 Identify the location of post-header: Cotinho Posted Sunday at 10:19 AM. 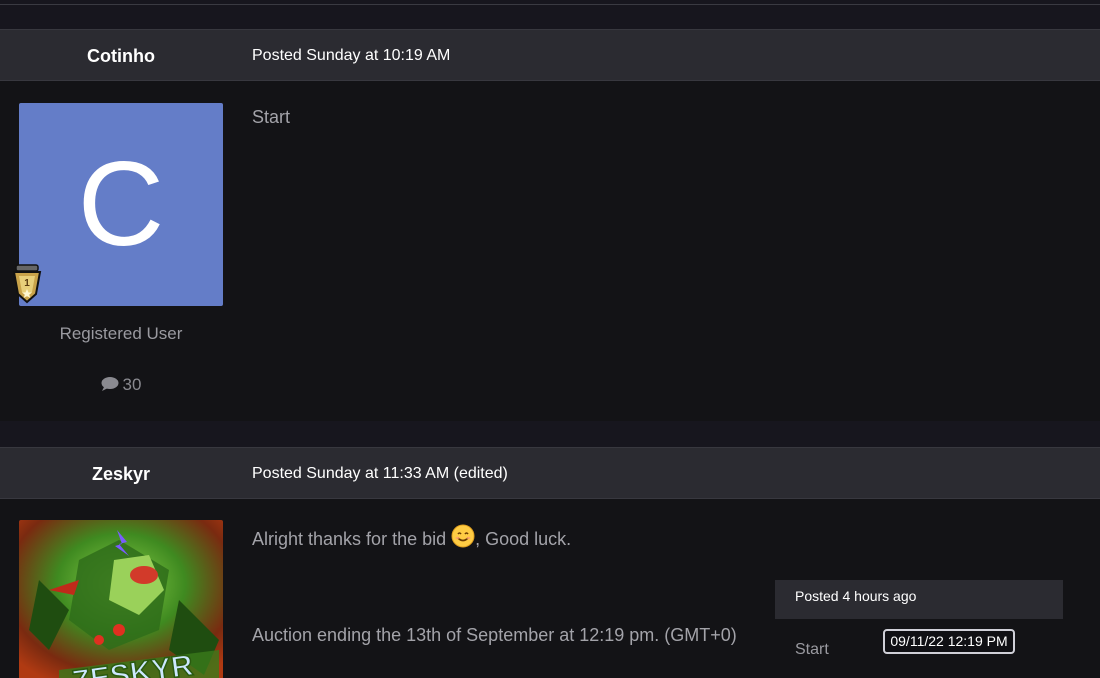
(550, 55).